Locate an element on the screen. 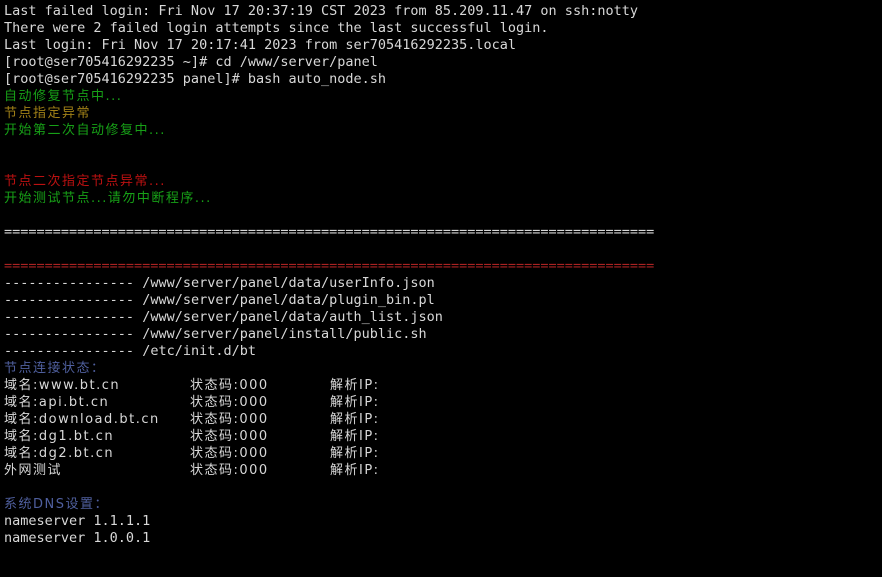 The width and height of the screenshot is (882, 577). node-status-row: 域名:dg1.bt.cn 状态码:000 解析IP: is located at coordinates (443, 436).